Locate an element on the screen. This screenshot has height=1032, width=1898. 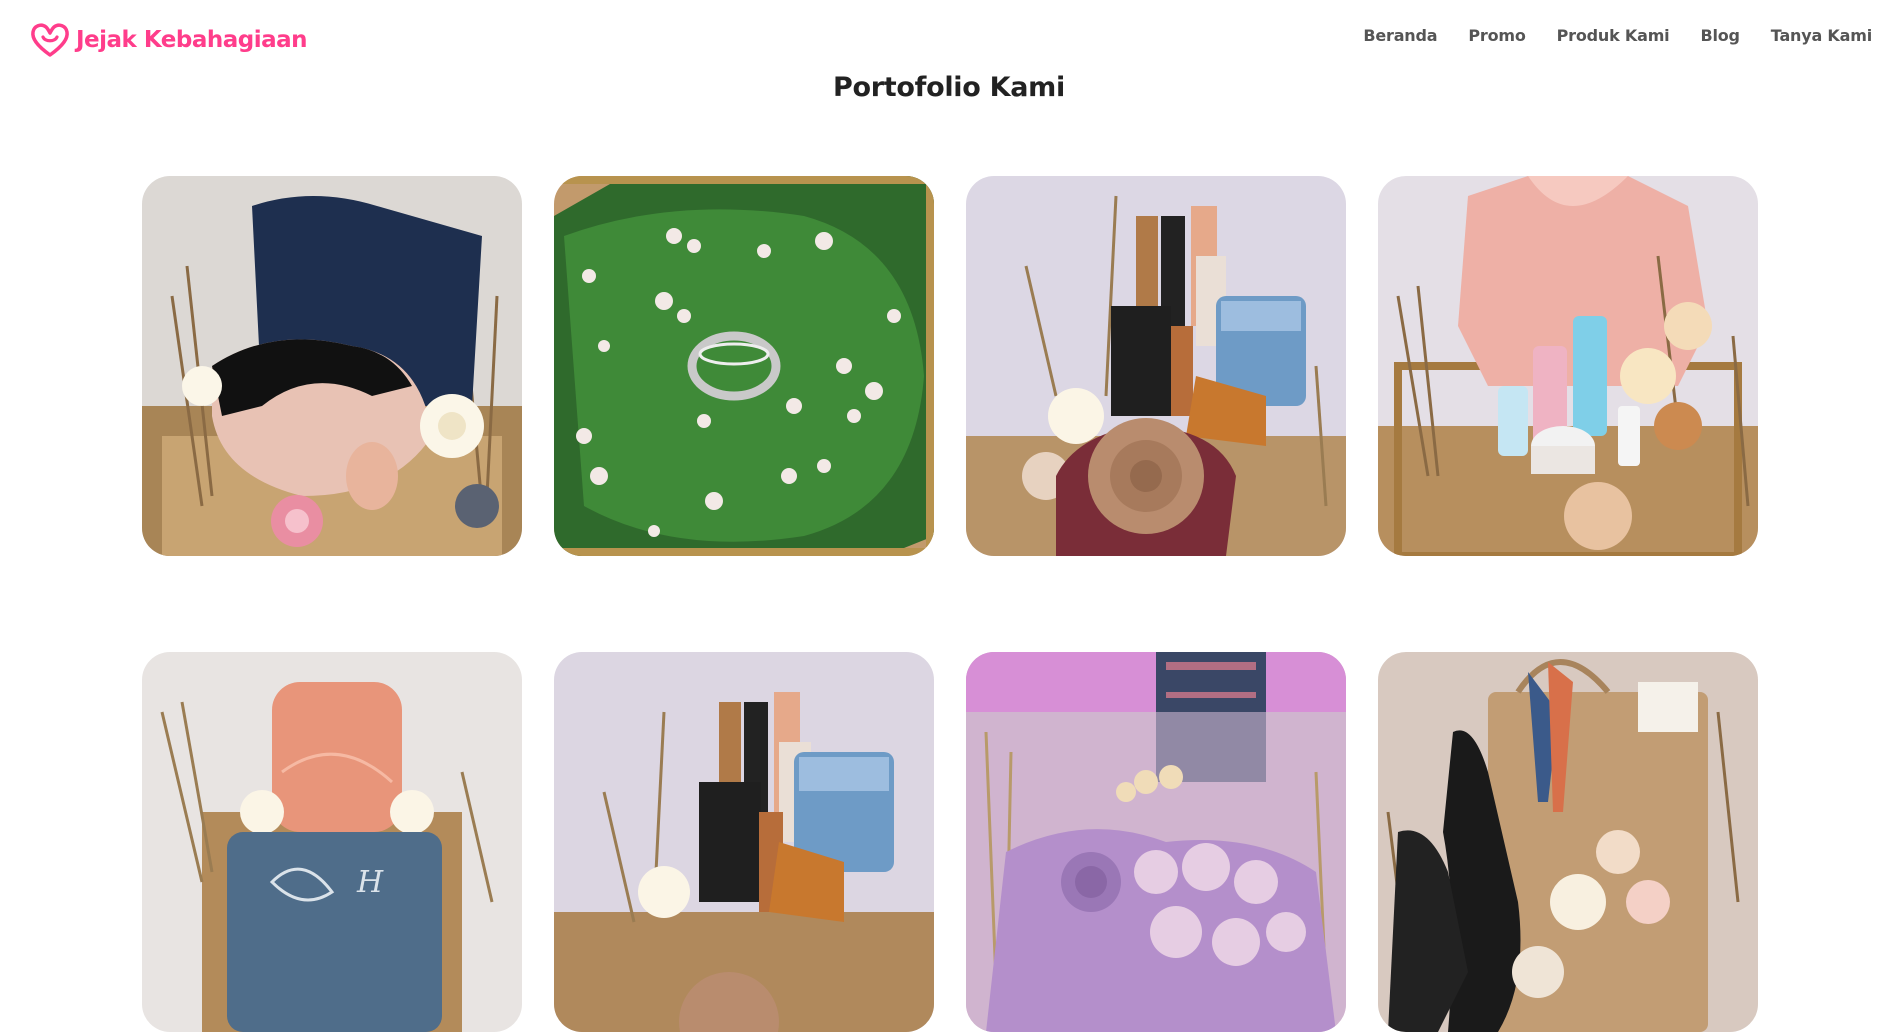
nav-item-beranda: Beranda is located at coordinates (1400, 35).